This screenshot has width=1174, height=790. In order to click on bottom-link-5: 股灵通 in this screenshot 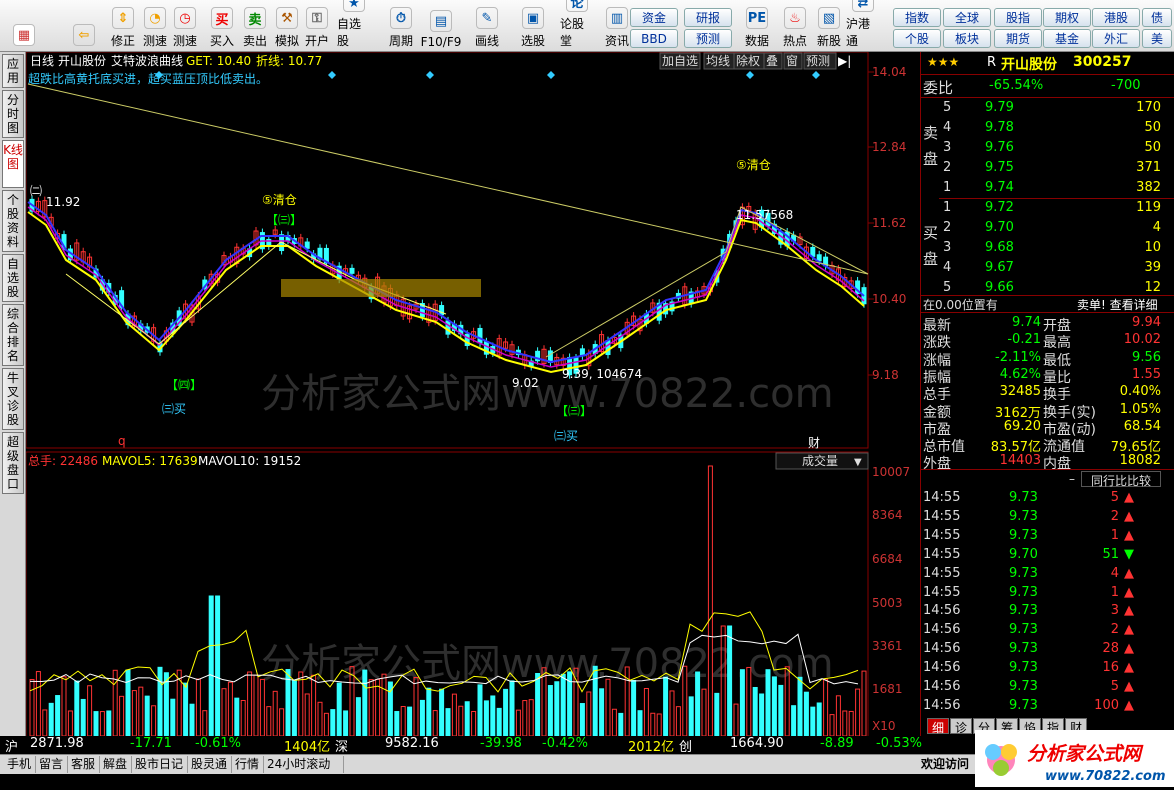, I will do `click(210, 764)`.